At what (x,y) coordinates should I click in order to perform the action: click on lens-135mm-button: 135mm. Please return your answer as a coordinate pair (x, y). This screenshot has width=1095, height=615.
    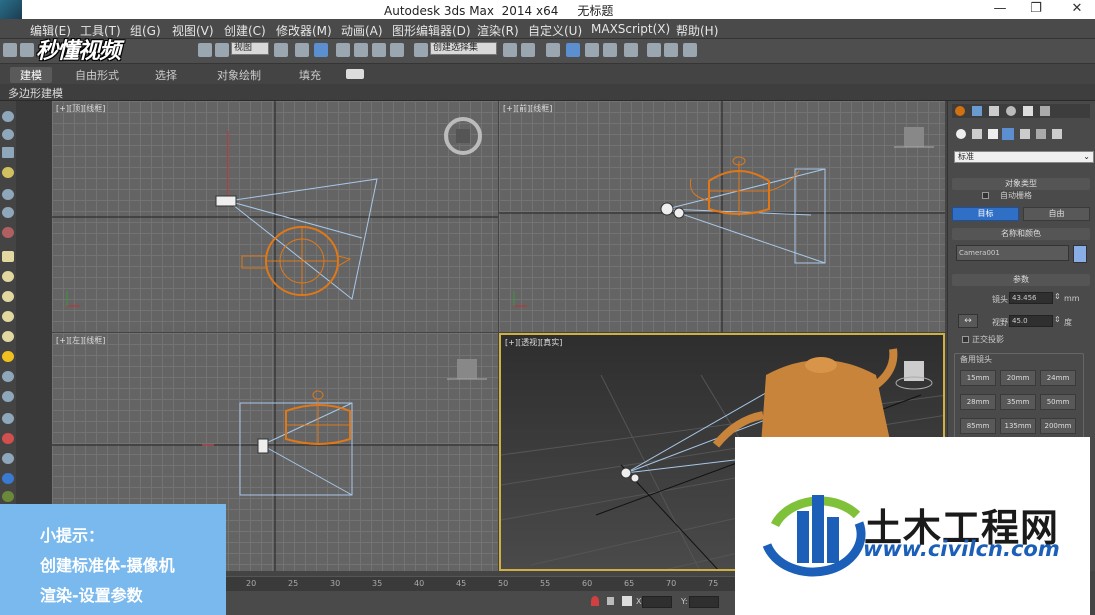
    Looking at the image, I should click on (1018, 426).